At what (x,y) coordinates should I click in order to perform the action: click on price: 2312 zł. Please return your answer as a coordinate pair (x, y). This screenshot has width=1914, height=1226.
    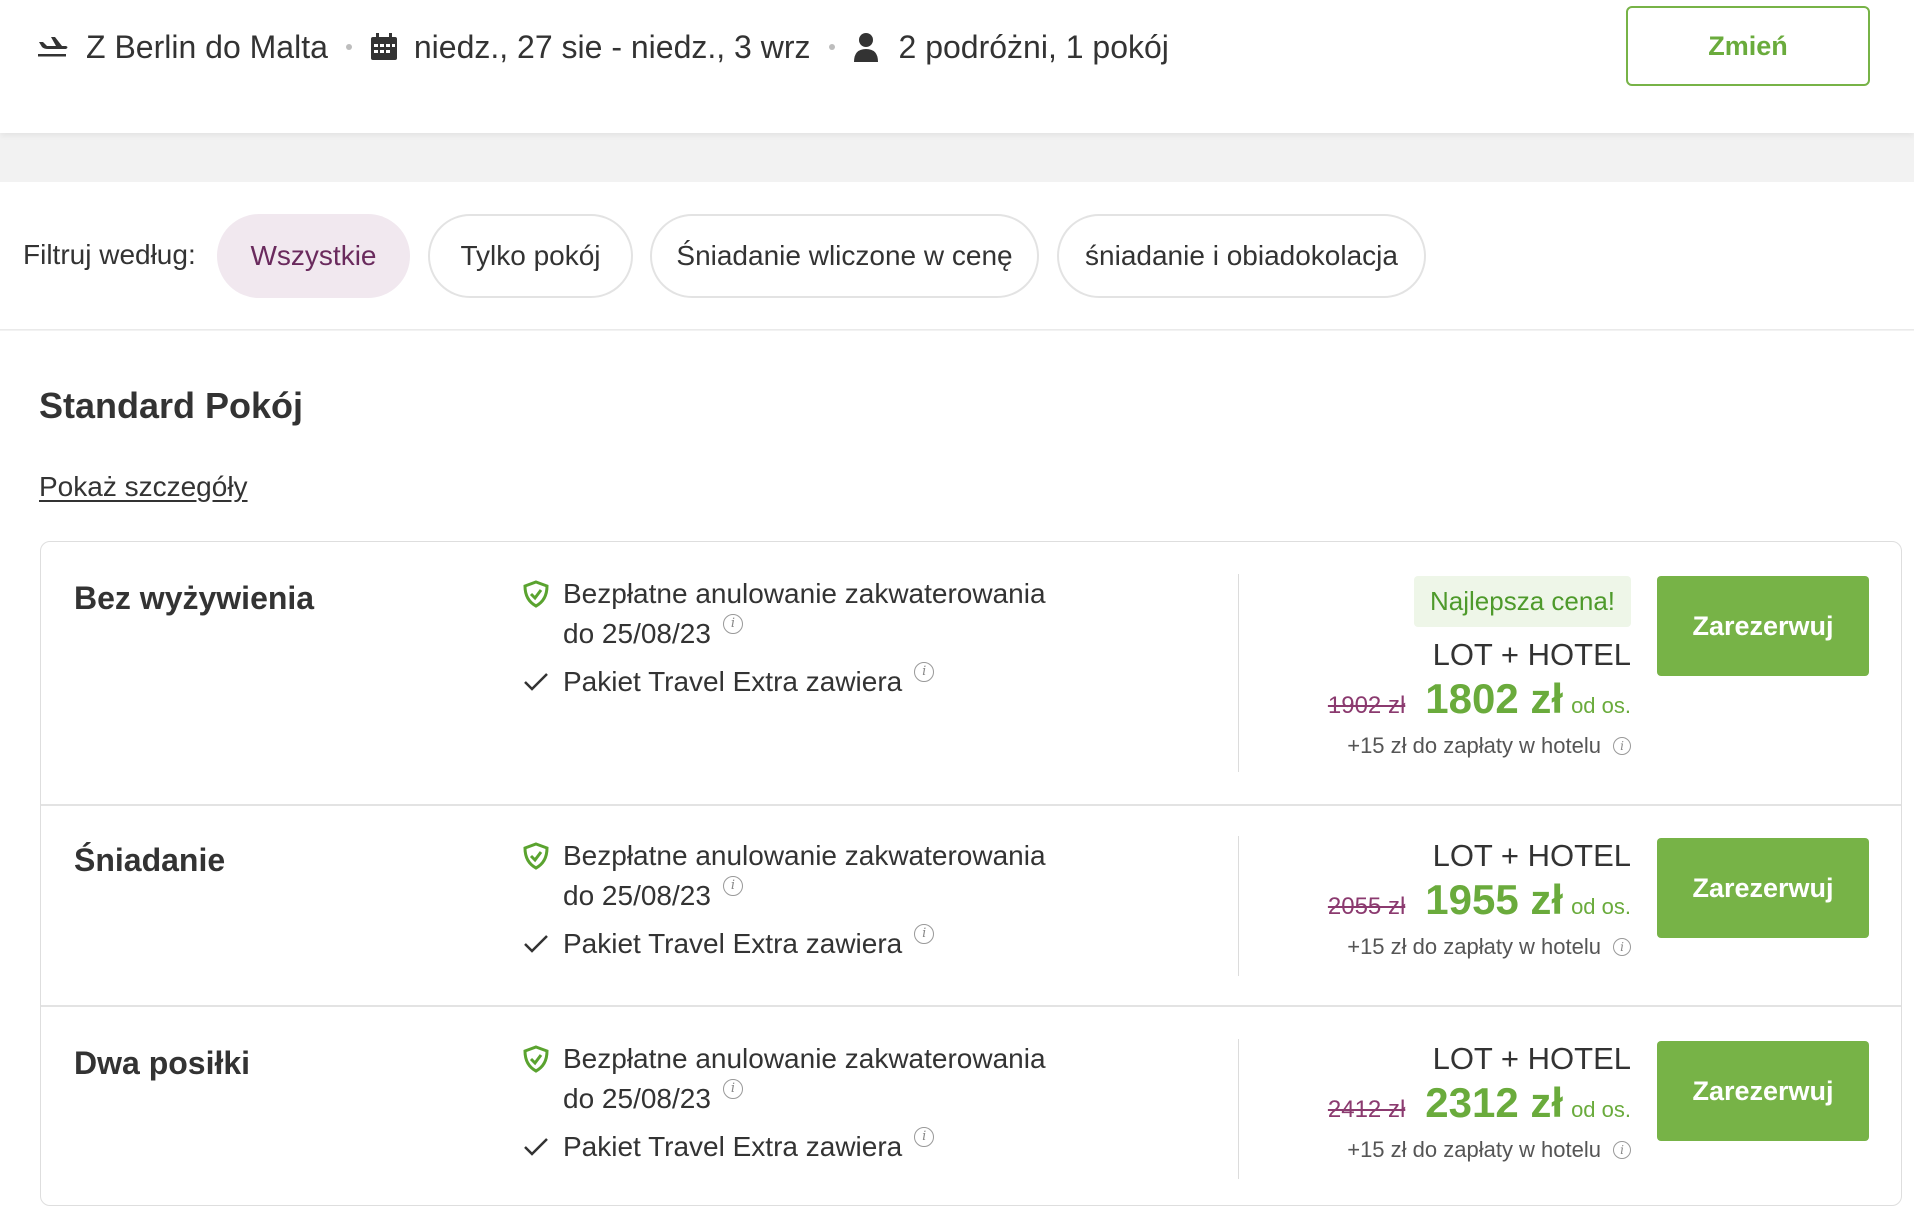
    Looking at the image, I should click on (1494, 1102).